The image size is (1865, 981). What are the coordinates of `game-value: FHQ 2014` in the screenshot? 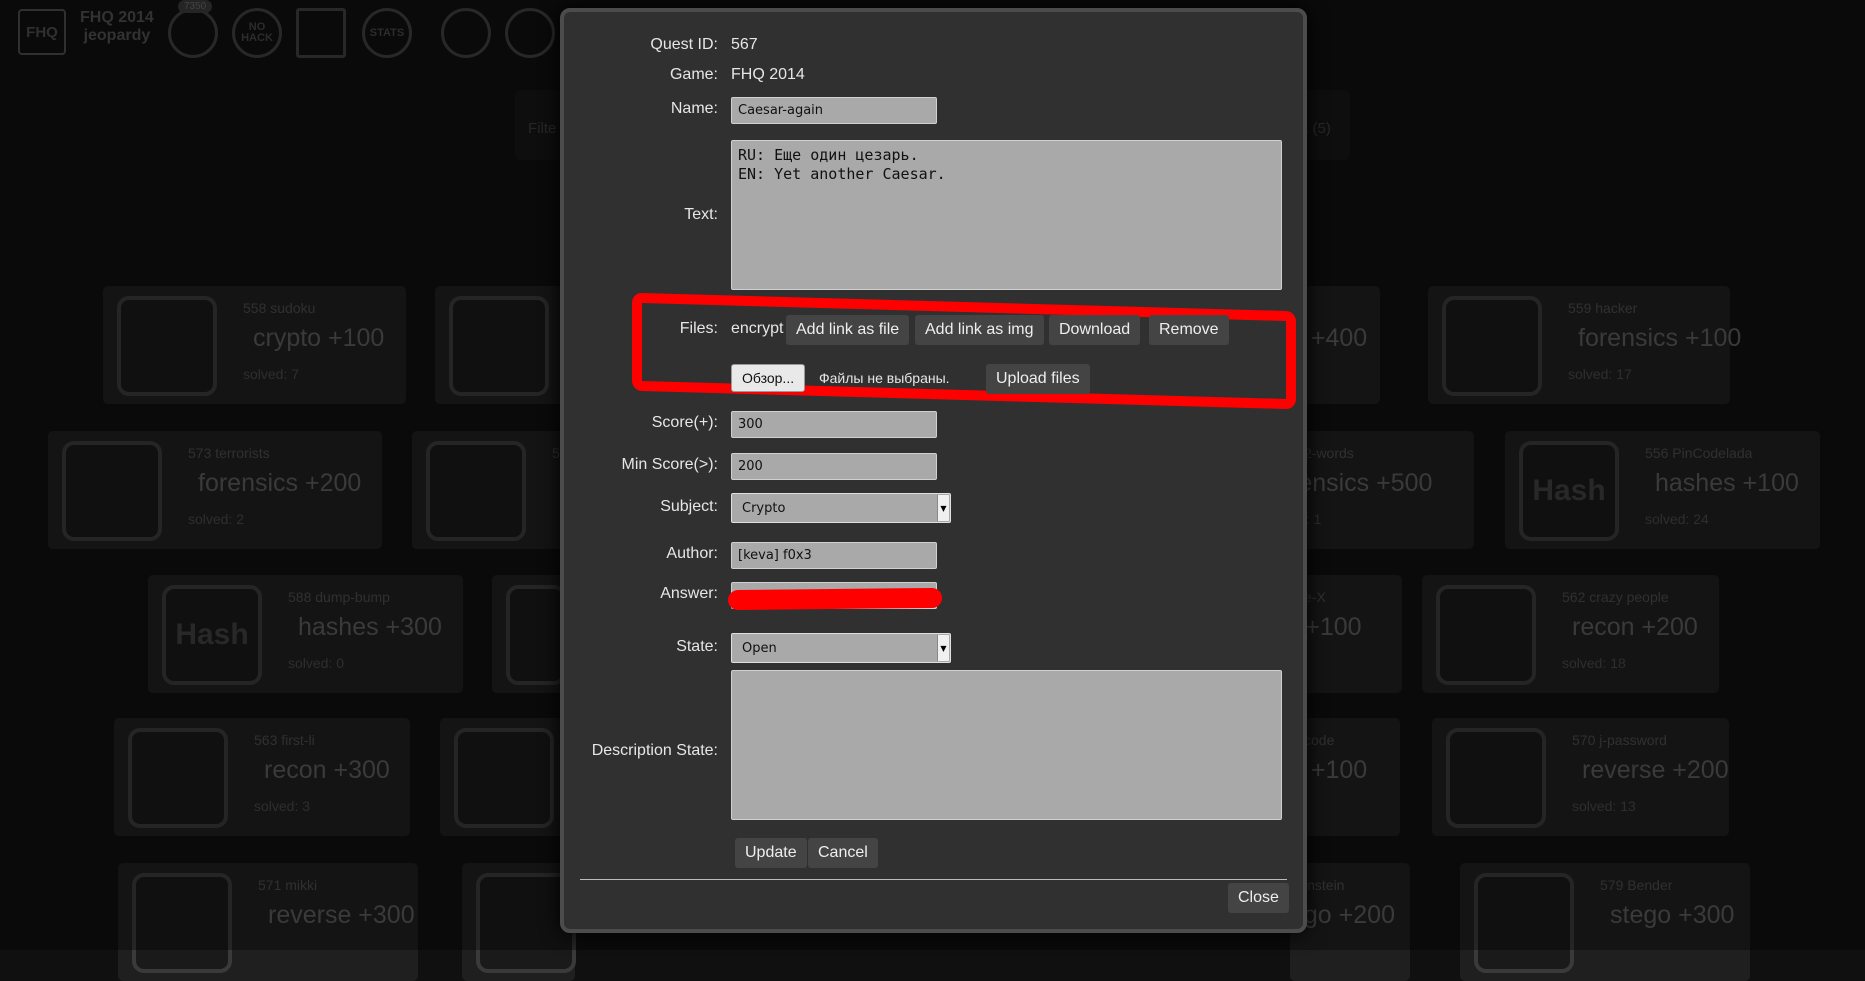 It's located at (768, 74).